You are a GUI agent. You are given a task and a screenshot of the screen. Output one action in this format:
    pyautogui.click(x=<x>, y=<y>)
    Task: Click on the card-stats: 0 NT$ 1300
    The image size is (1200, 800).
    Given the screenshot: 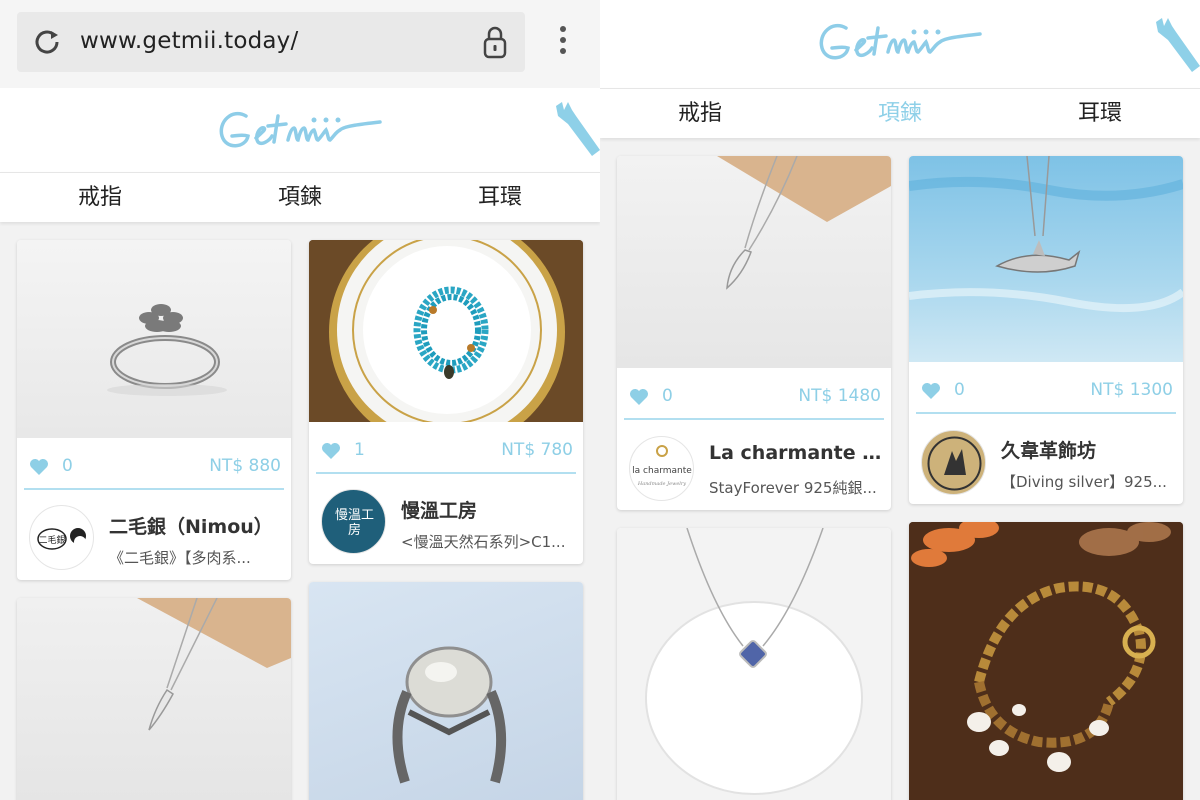 What is the action you would take?
    pyautogui.click(x=1046, y=390)
    